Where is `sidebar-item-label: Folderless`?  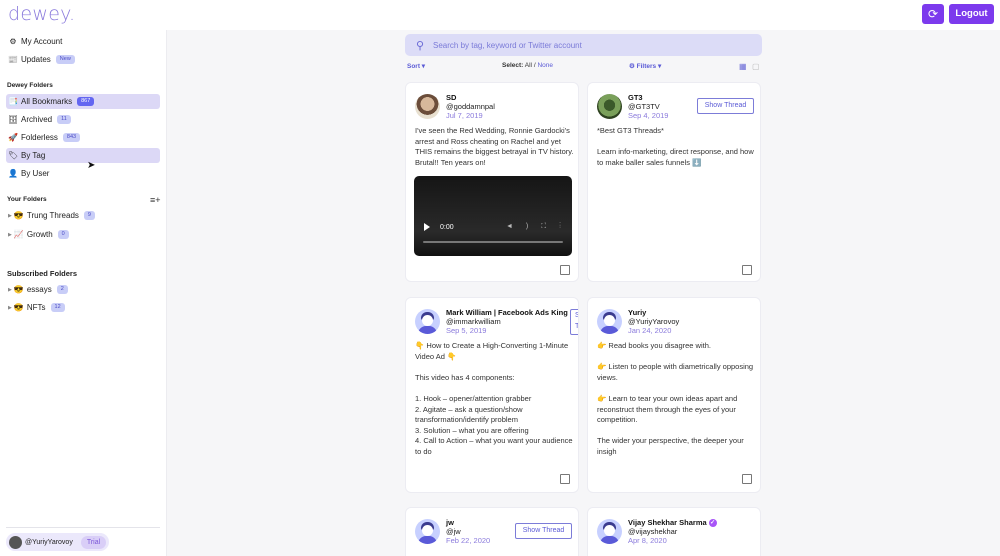
sidebar-item-label: Folderless is located at coordinates (39, 137).